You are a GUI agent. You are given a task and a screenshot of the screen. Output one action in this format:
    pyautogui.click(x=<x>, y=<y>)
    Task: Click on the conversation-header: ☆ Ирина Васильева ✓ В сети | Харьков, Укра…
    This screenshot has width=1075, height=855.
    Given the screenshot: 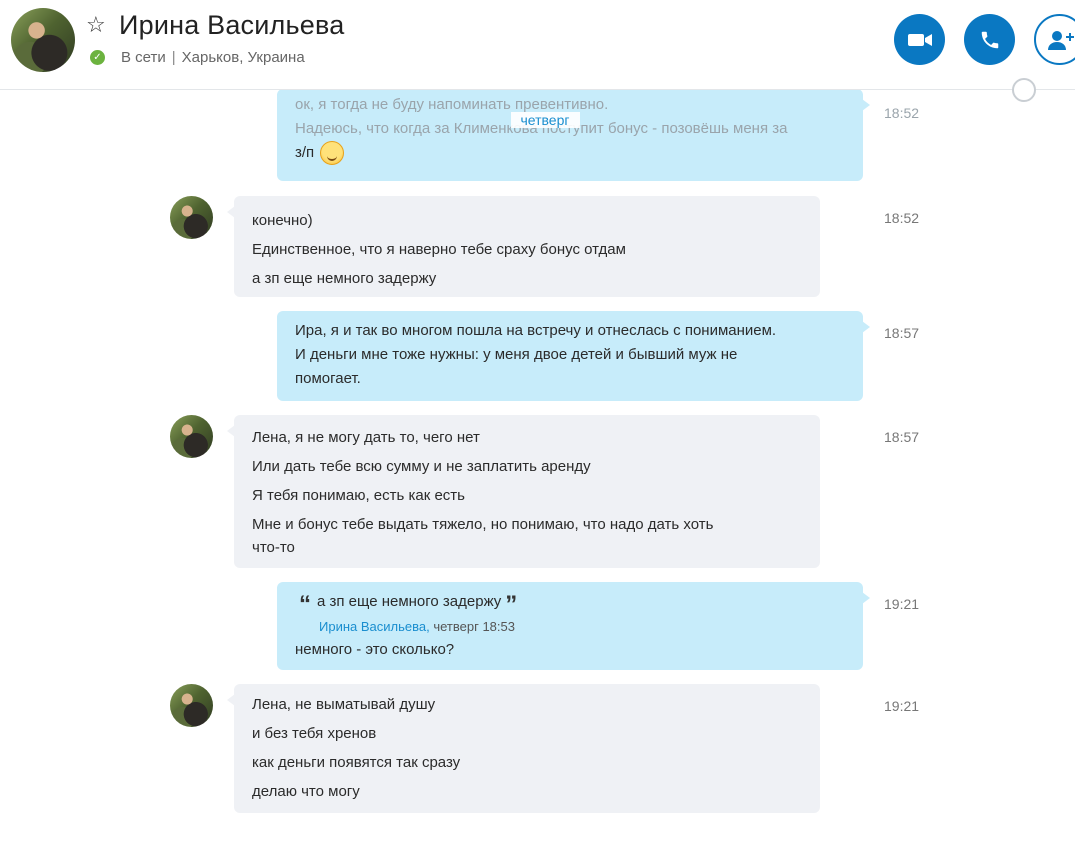 What is the action you would take?
    pyautogui.click(x=537, y=45)
    